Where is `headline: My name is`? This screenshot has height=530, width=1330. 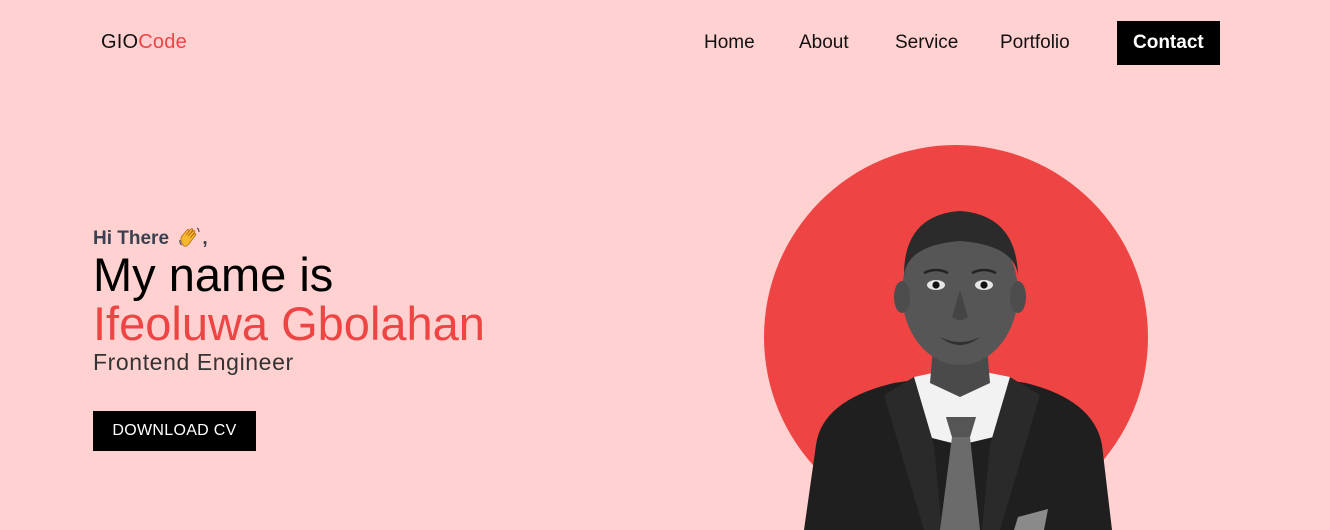 headline: My name is is located at coordinates (213, 274).